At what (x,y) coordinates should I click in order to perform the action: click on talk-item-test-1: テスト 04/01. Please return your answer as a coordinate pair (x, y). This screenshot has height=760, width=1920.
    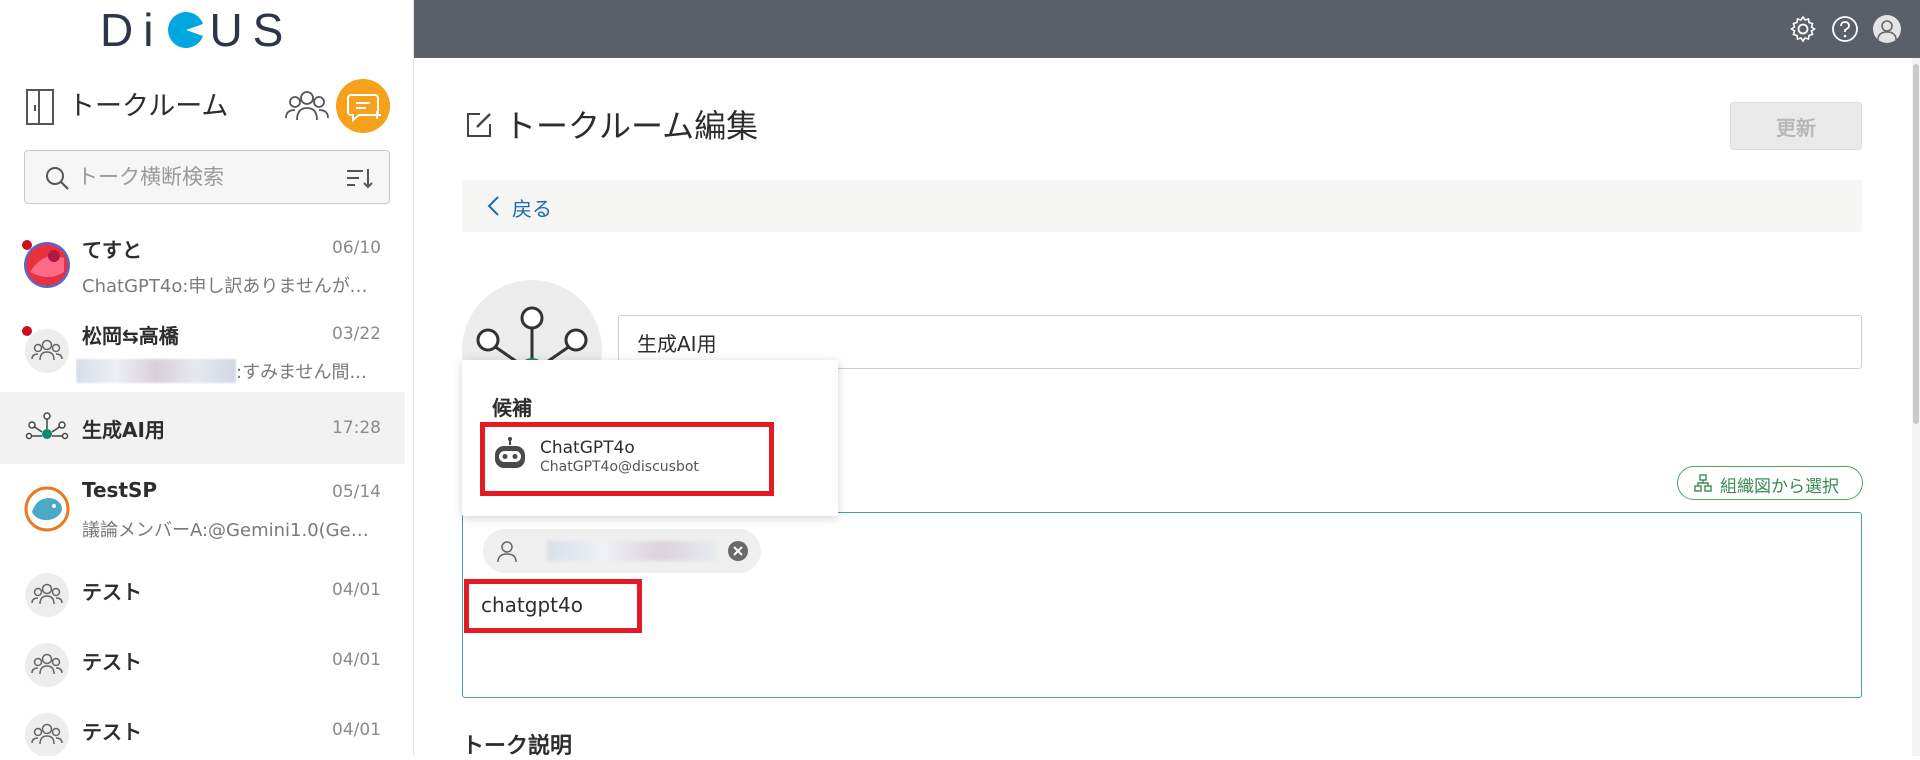
    Looking at the image, I should click on (202, 585).